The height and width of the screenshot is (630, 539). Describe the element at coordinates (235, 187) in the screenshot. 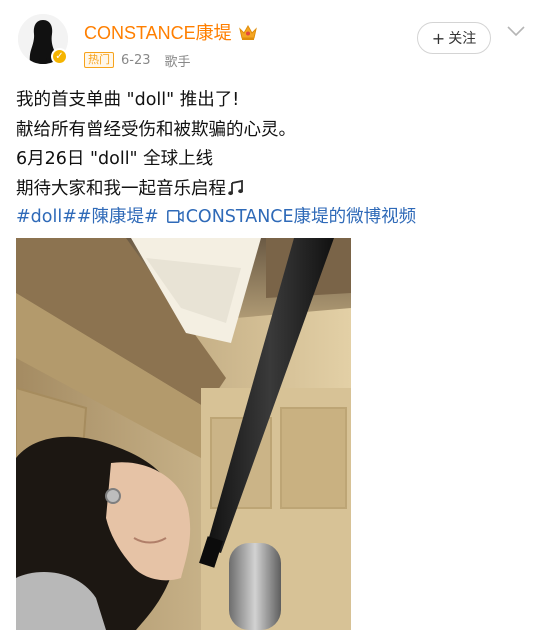

I see `music-note-icon` at that location.